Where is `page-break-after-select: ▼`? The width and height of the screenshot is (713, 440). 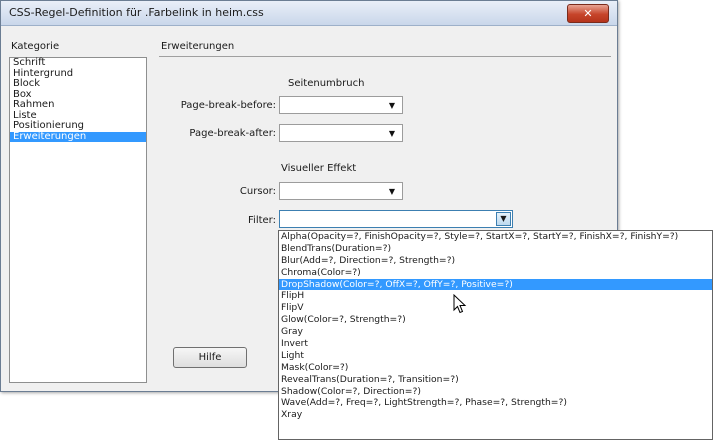
page-break-after-select: ▼ is located at coordinates (341, 133).